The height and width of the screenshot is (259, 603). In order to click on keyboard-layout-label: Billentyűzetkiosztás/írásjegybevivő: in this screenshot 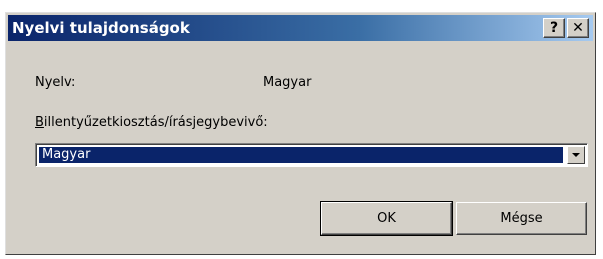, I will do `click(151, 123)`.